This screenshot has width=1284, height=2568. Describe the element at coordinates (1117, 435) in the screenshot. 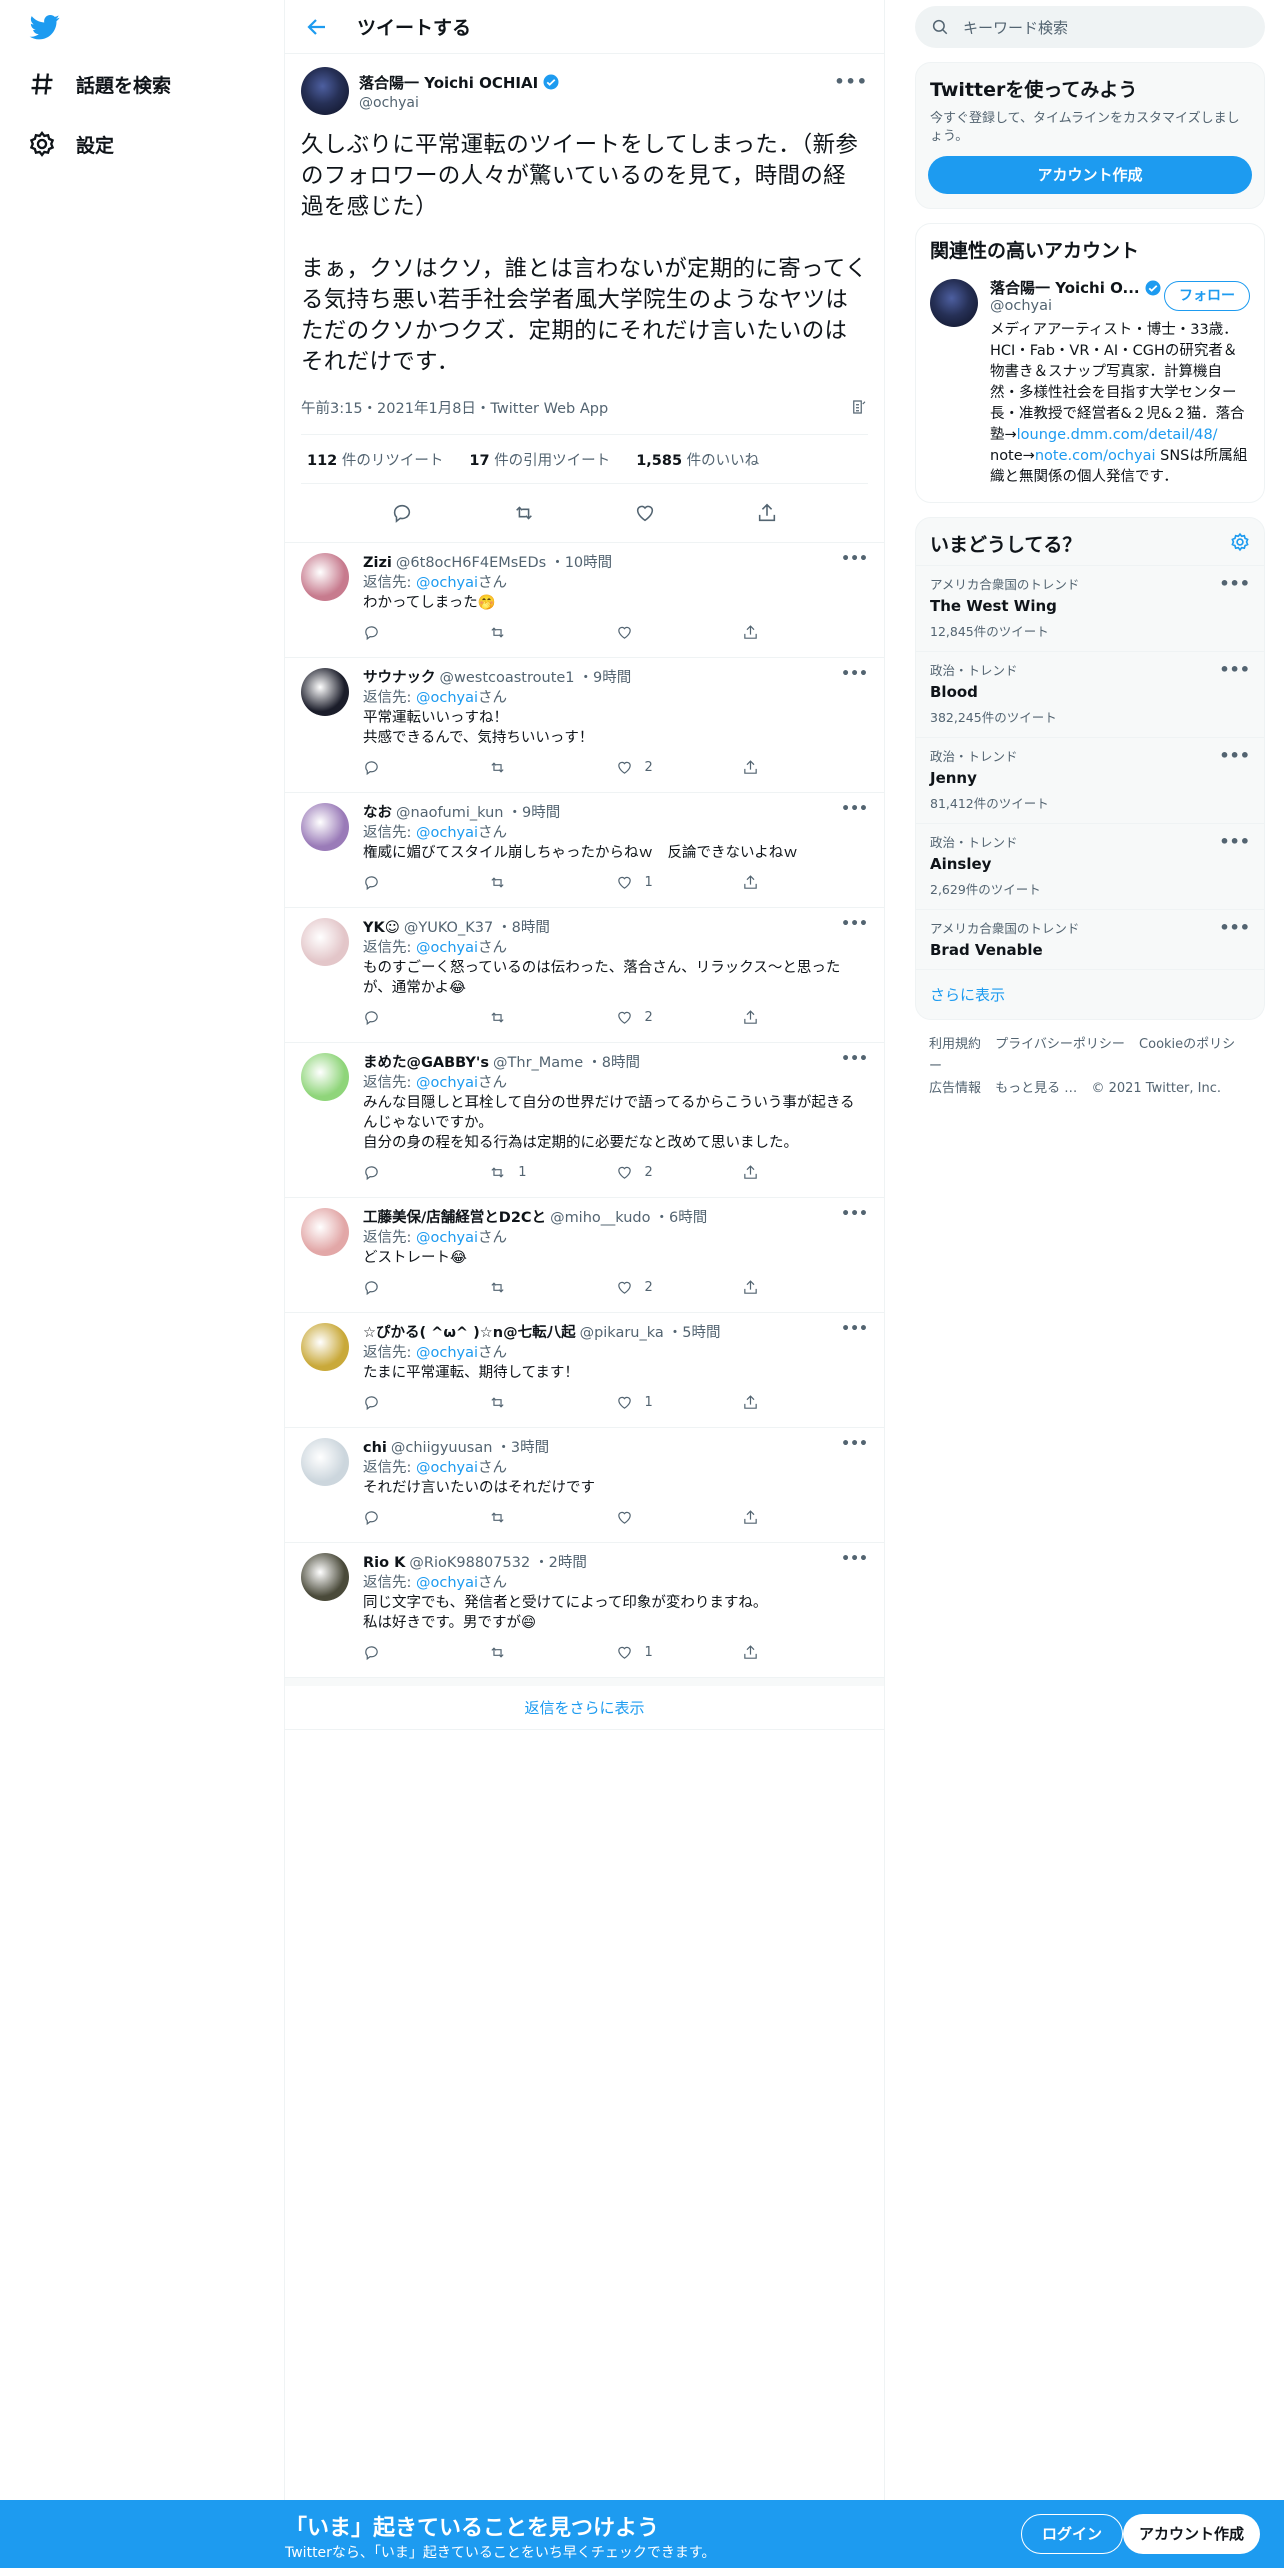

I see `bio-link-lounge: lounge.dmm.com/detail/48/` at that location.